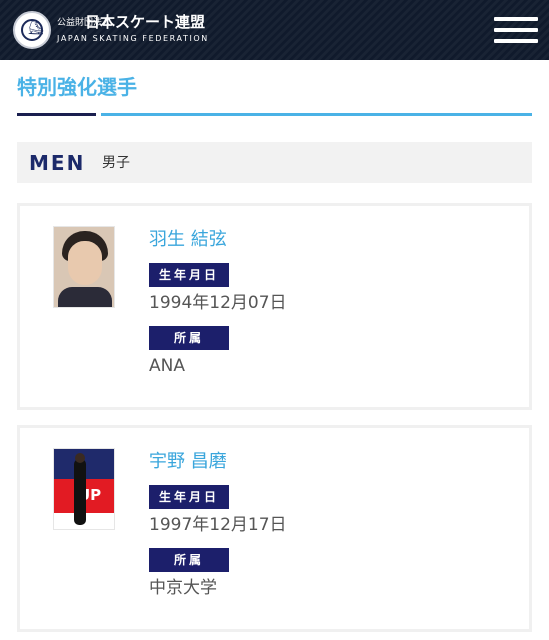 This screenshot has width=549, height=640. I want to click on org-name-en: JAPAN SKATING FEDERATION, so click(133, 38).